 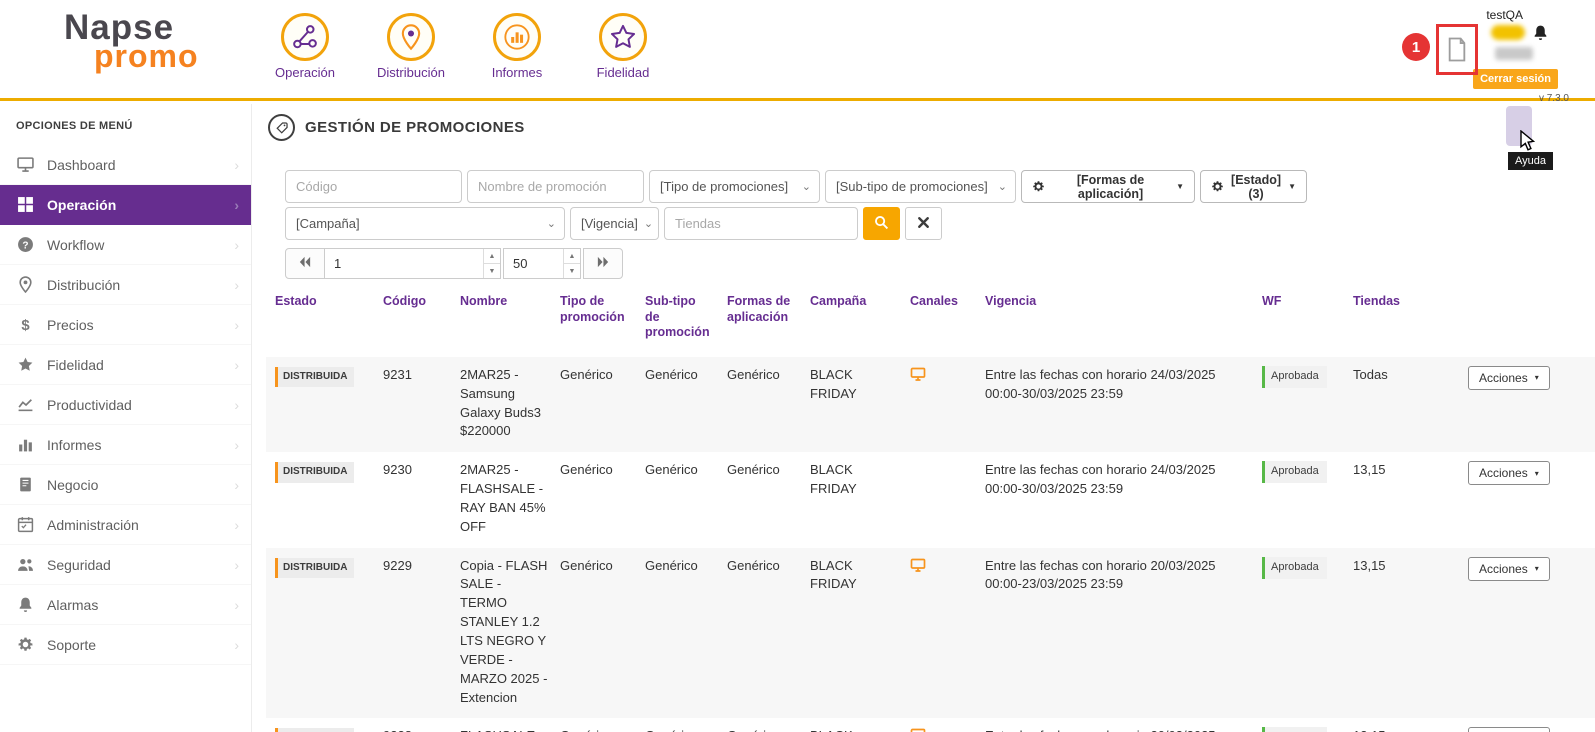 I want to click on cell-nombre: 2MAR25 - Samsung Galaxy Buds3 $220000, so click(x=500, y=402).